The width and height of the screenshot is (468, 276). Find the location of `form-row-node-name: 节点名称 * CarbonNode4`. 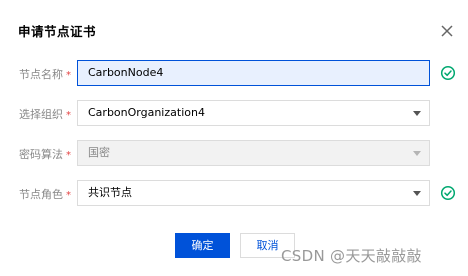

form-row-node-name: 节点名称 * CarbonNode4 is located at coordinates (234, 73).